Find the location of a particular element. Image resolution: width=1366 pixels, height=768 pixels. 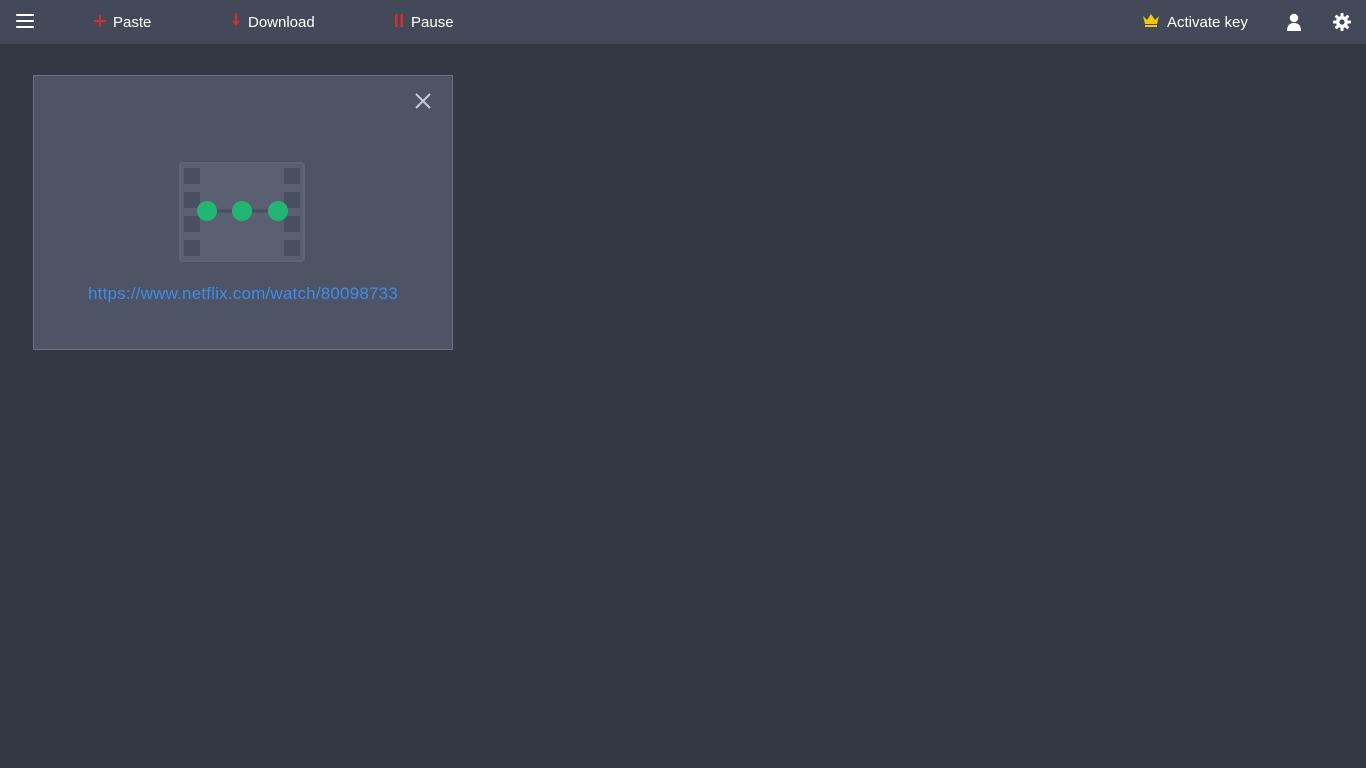

activate-key-label: Activate key is located at coordinates (1207, 22).